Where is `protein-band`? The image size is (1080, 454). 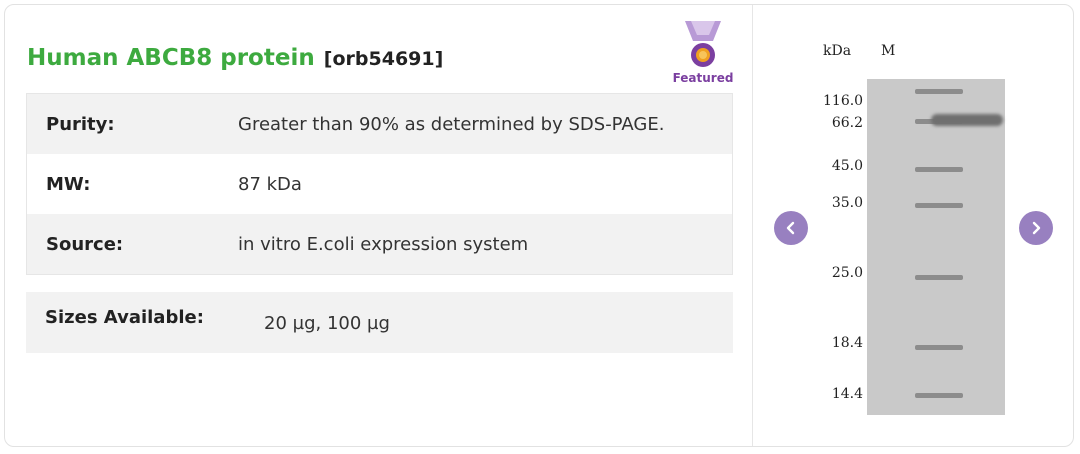 protein-band is located at coordinates (967, 120).